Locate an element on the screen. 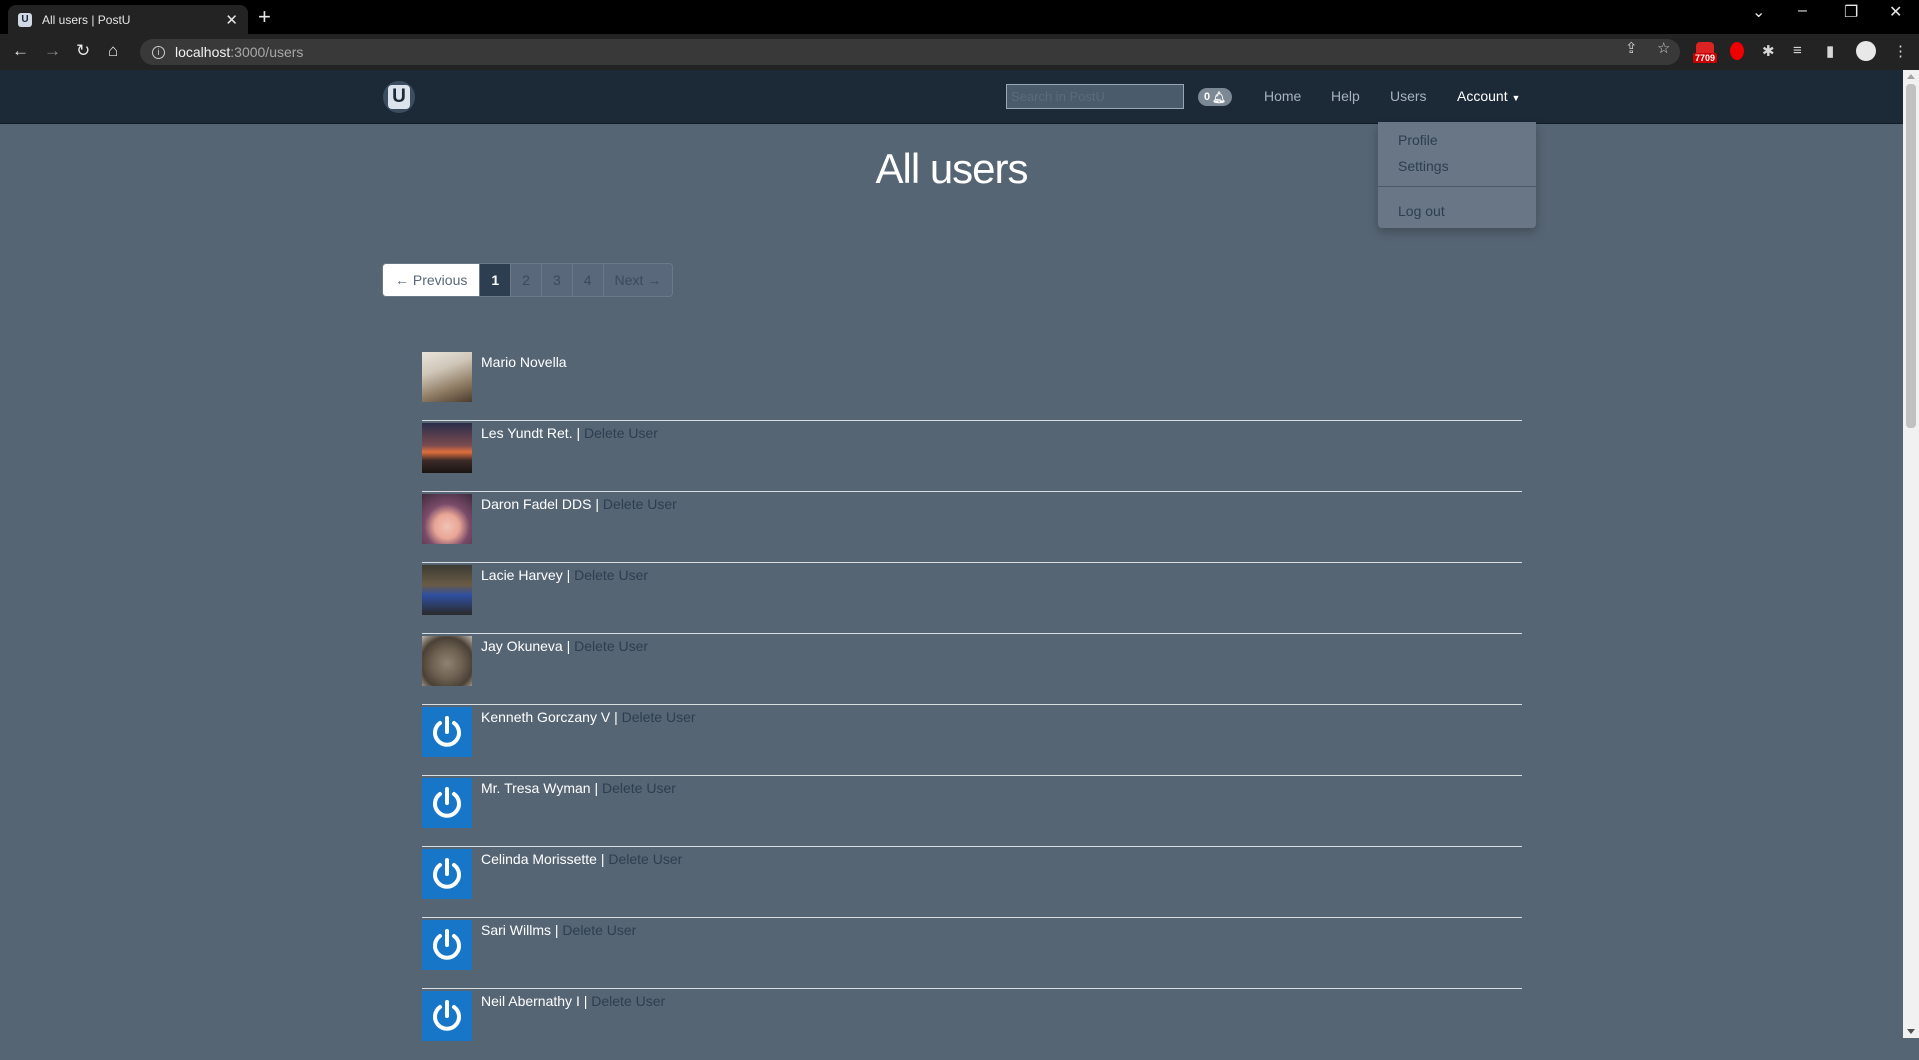  extensions-puzzle-icon: ✱ is located at coordinates (1768, 51).